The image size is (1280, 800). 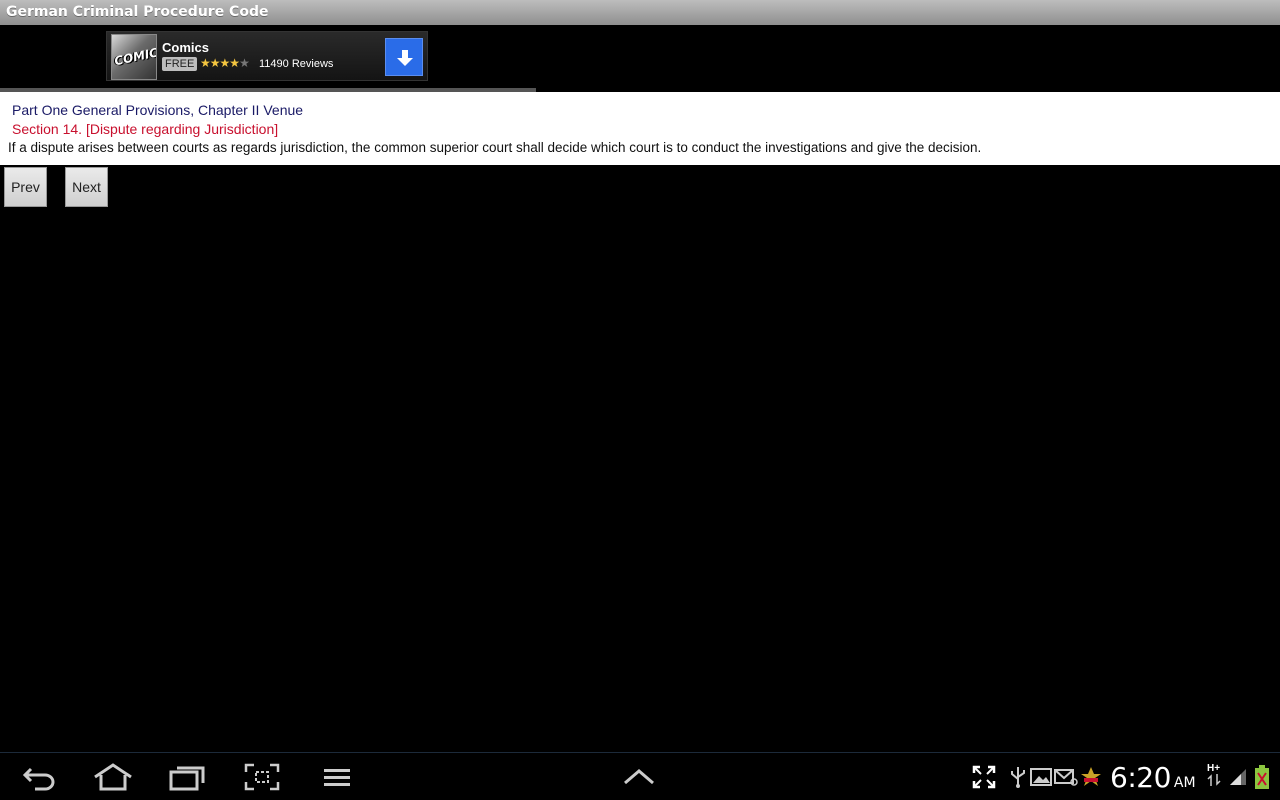 I want to click on ad-price-badge: FREE, so click(x=180, y=64).